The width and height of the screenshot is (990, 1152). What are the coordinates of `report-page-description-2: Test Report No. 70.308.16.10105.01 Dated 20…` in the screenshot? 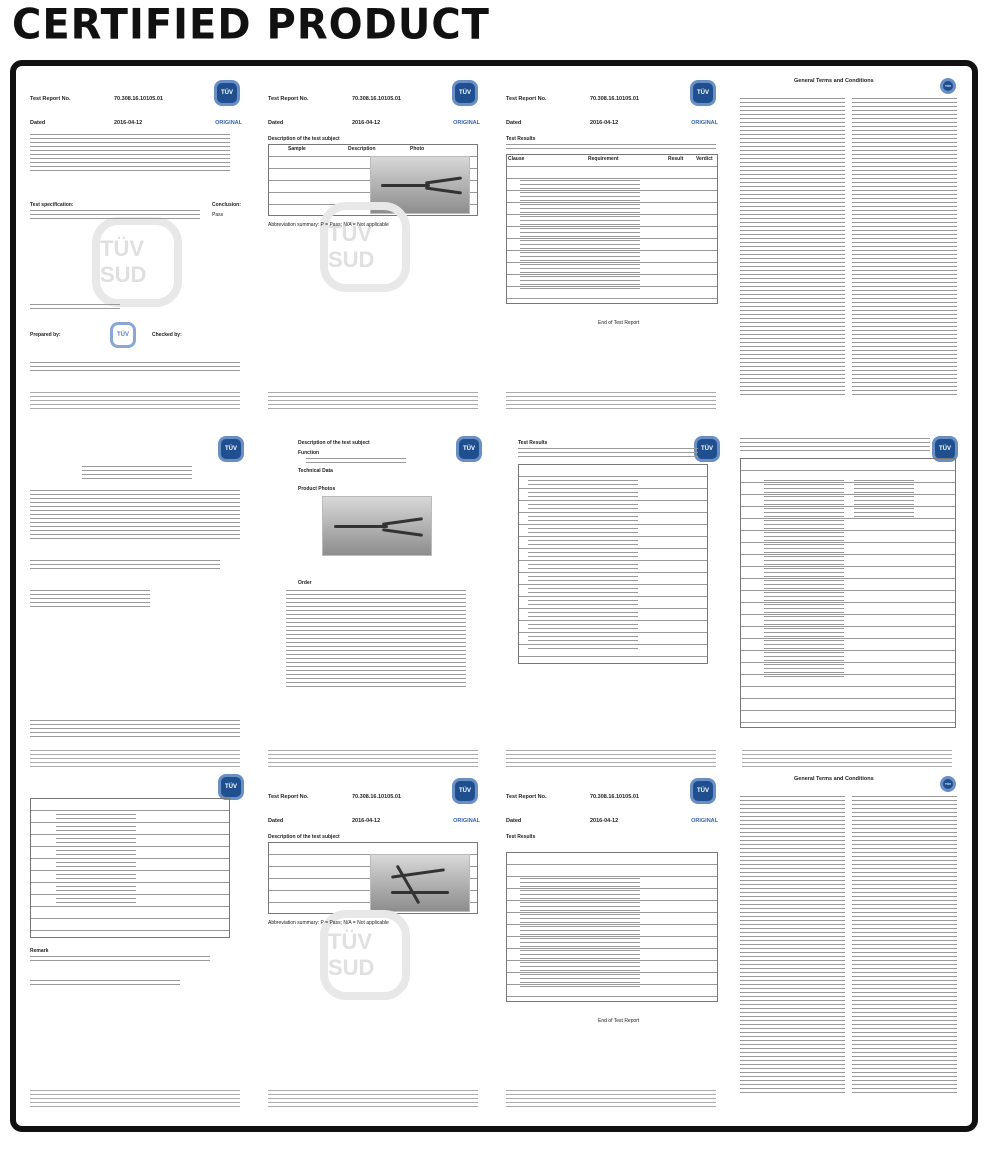 It's located at (376, 944).